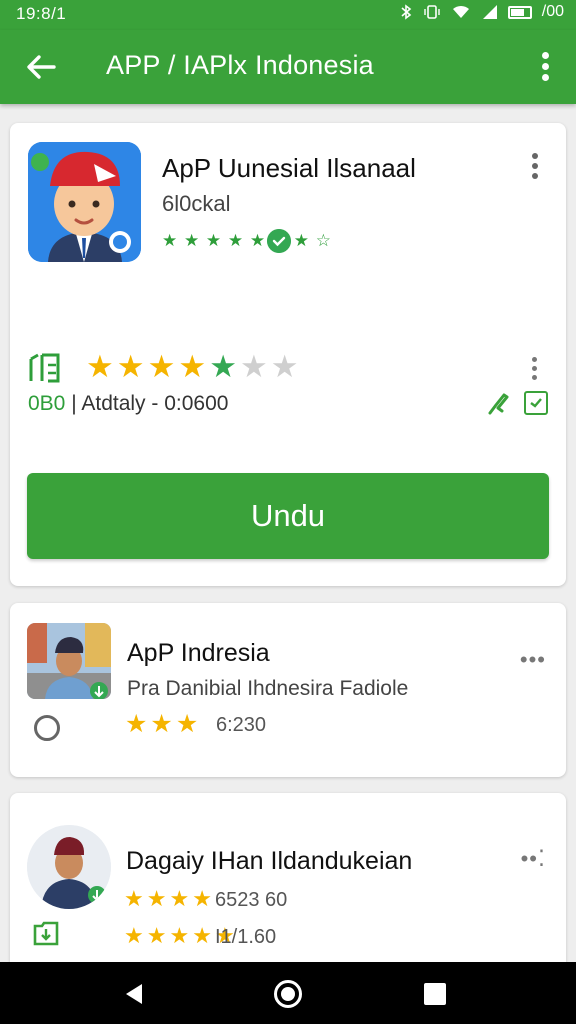 The image size is (576, 1024). I want to click on app-bar: APP / IAPlx Indonesia, so click(288, 67).